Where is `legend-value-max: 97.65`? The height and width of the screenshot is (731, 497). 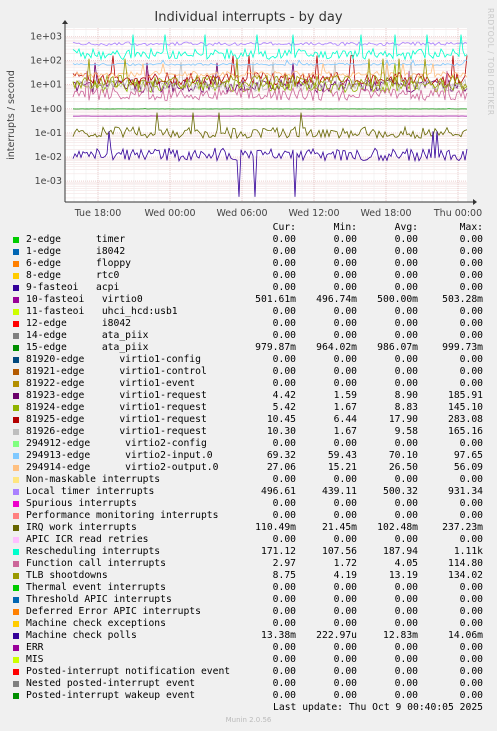 legend-value-max: 97.65 is located at coordinates (468, 455).